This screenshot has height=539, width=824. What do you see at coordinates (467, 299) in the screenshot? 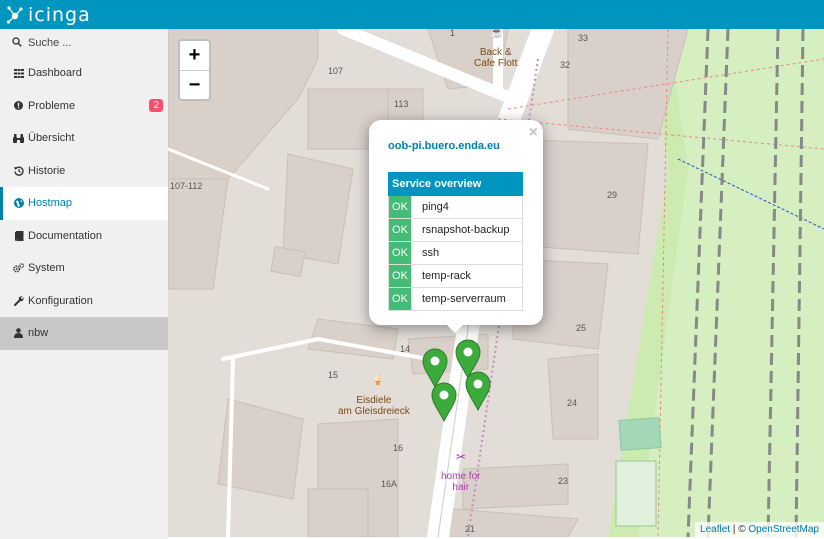
I see `service-name: temp-serverraum` at bounding box center [467, 299].